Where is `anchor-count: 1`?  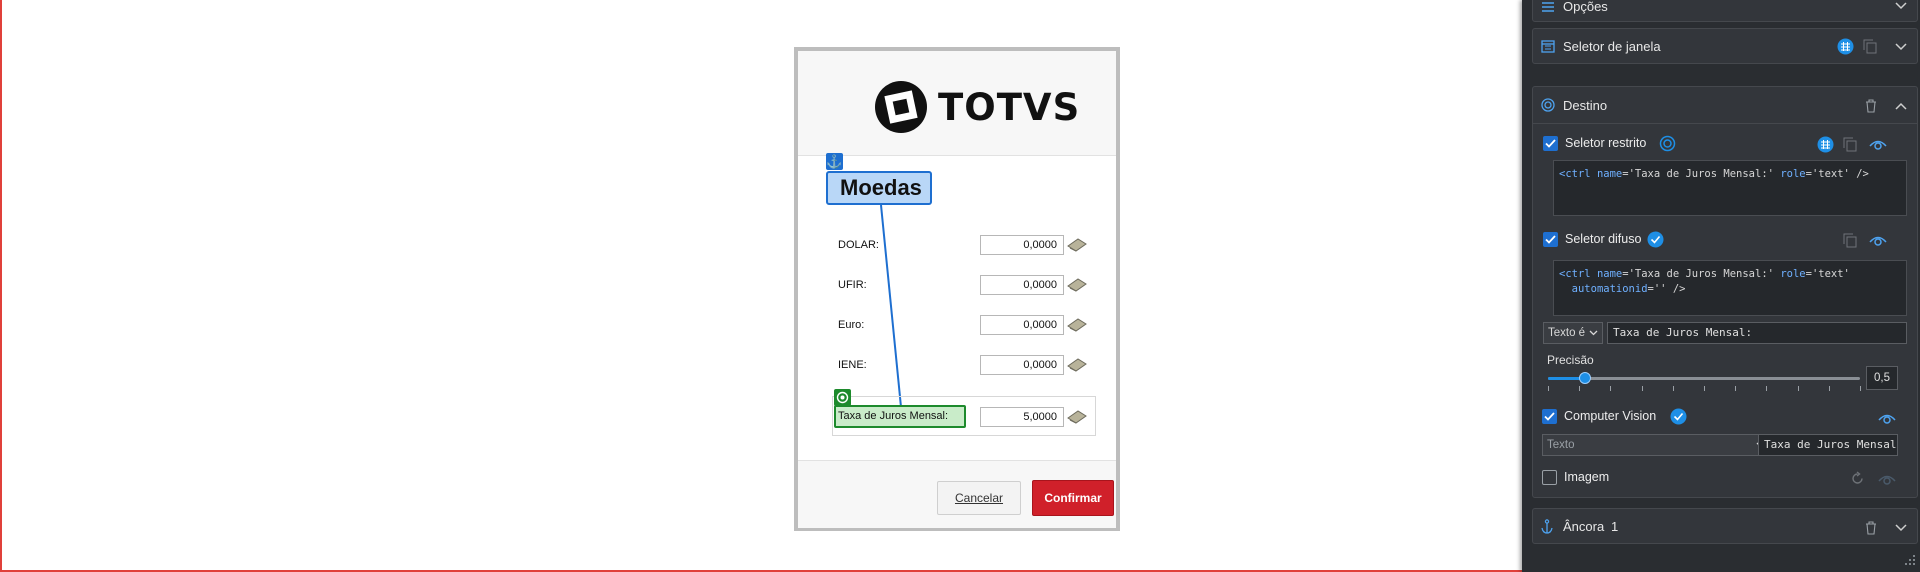
anchor-count: 1 is located at coordinates (1615, 526).